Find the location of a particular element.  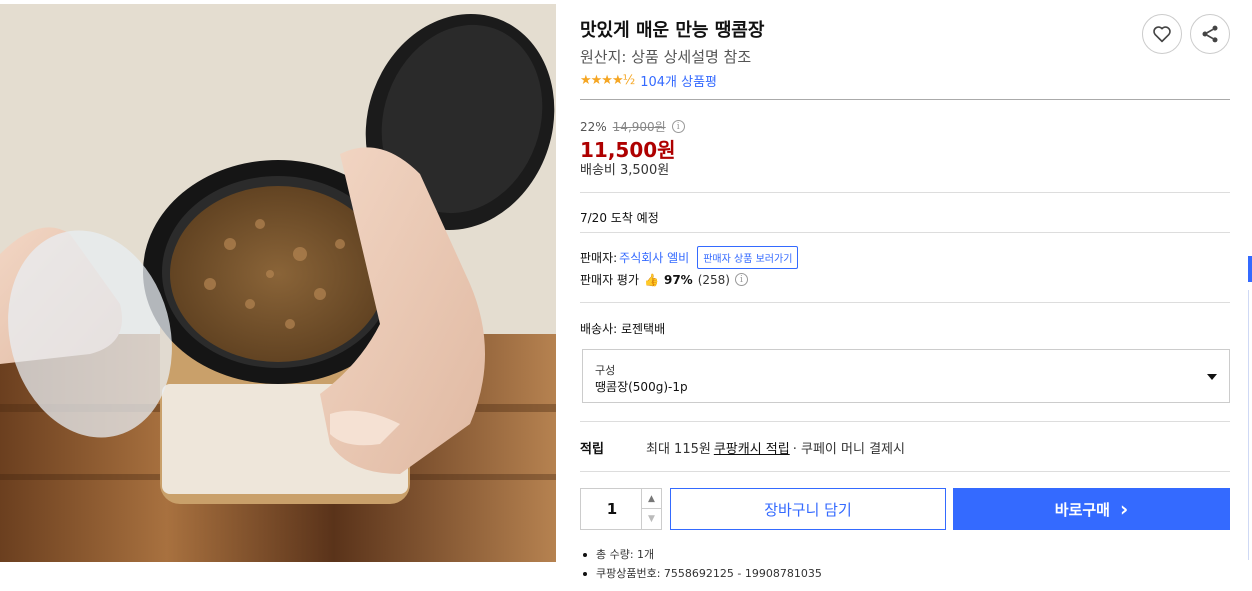

seller-row: 판매자: 주식회사 엘비 판매자 상품 보러가기 is located at coordinates (689, 257).